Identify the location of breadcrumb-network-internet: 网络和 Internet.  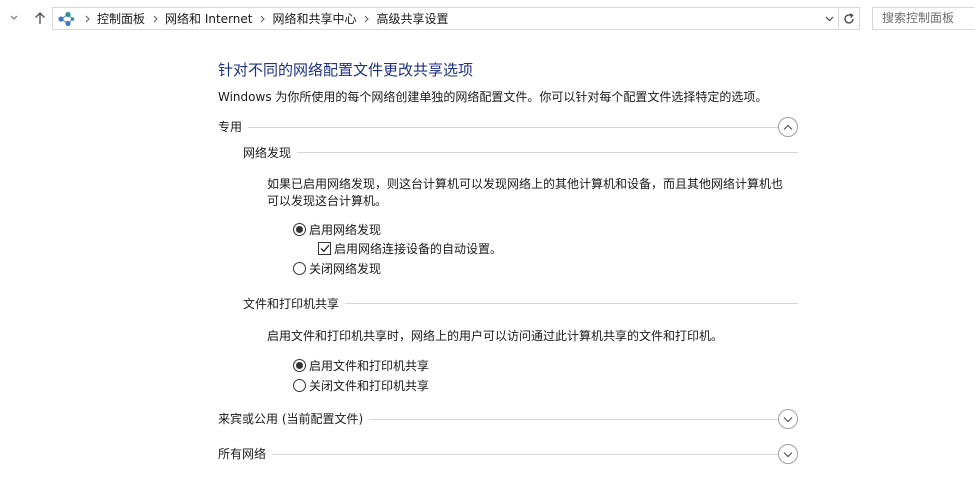
(208, 18).